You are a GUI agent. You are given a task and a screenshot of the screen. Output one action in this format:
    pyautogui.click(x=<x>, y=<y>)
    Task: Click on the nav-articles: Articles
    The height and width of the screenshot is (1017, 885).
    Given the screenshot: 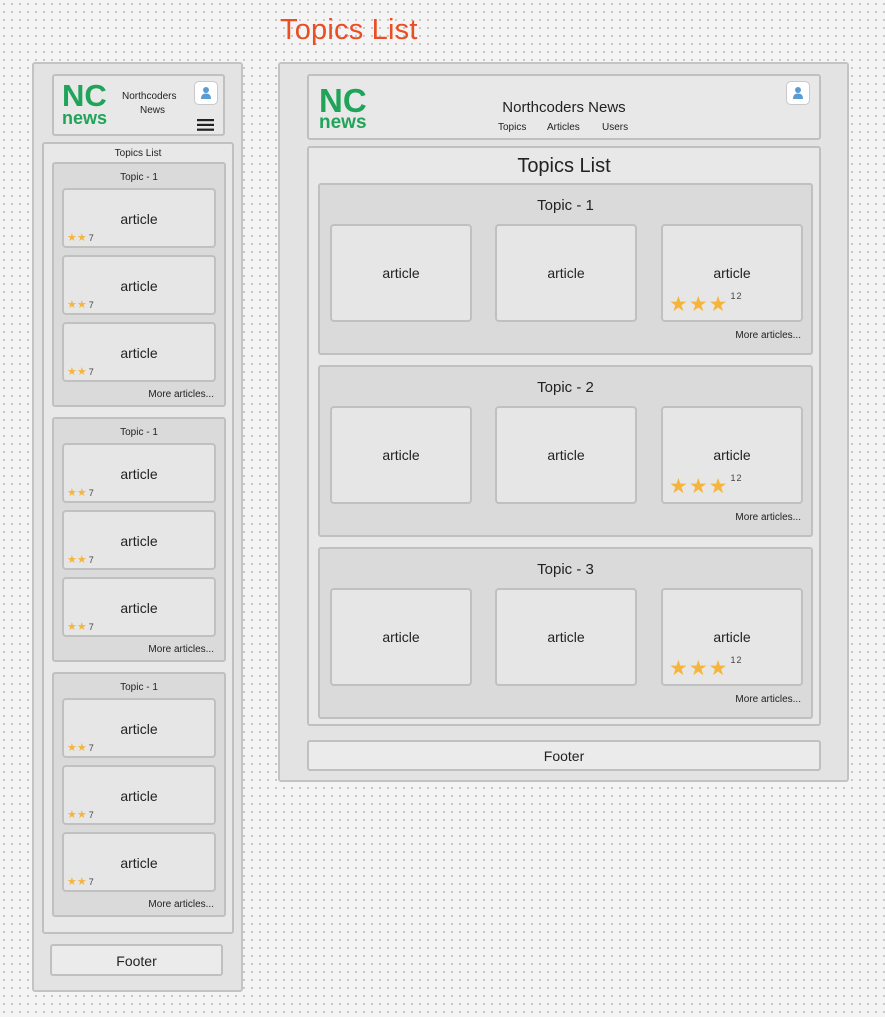 What is the action you would take?
    pyautogui.click(x=563, y=127)
    